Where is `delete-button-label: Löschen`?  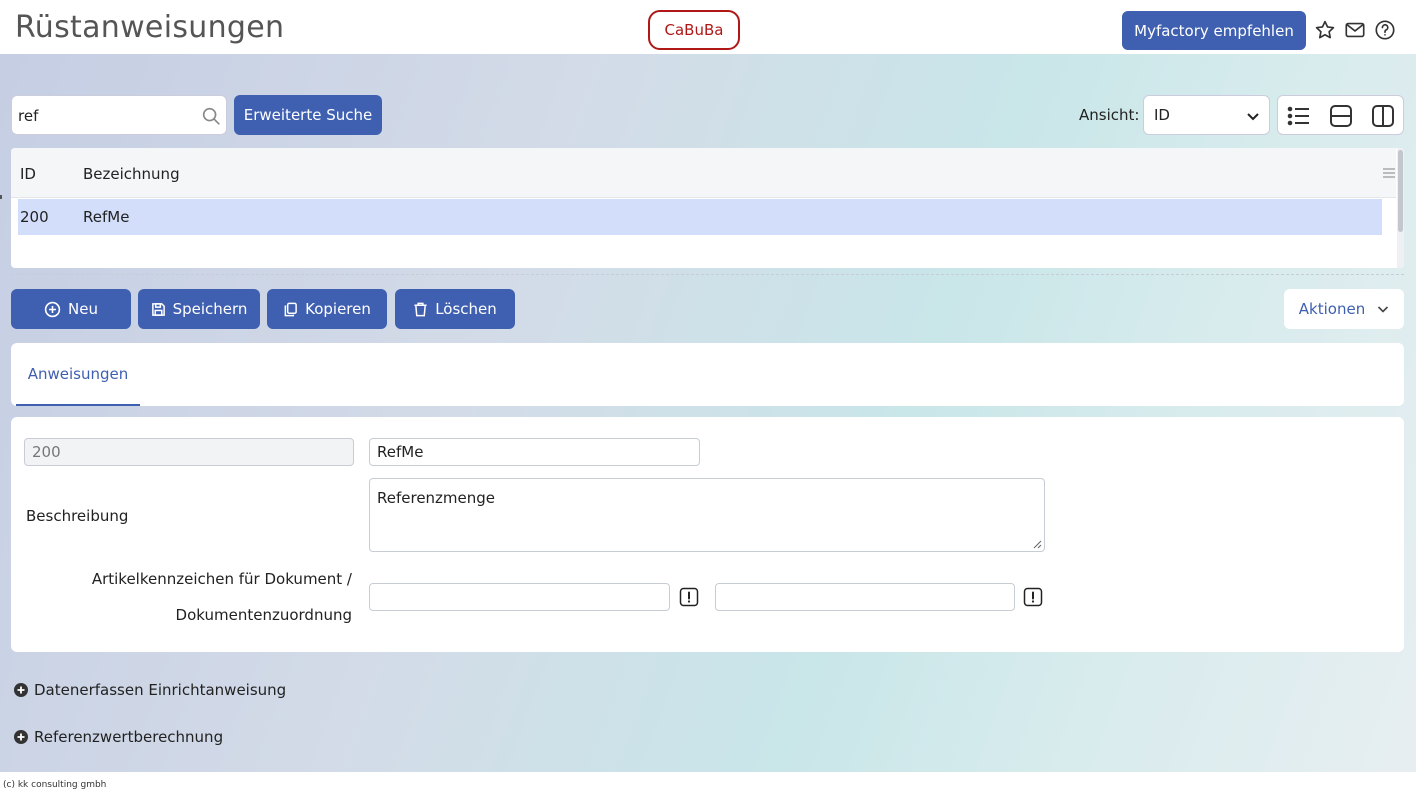
delete-button-label: Löschen is located at coordinates (466, 309).